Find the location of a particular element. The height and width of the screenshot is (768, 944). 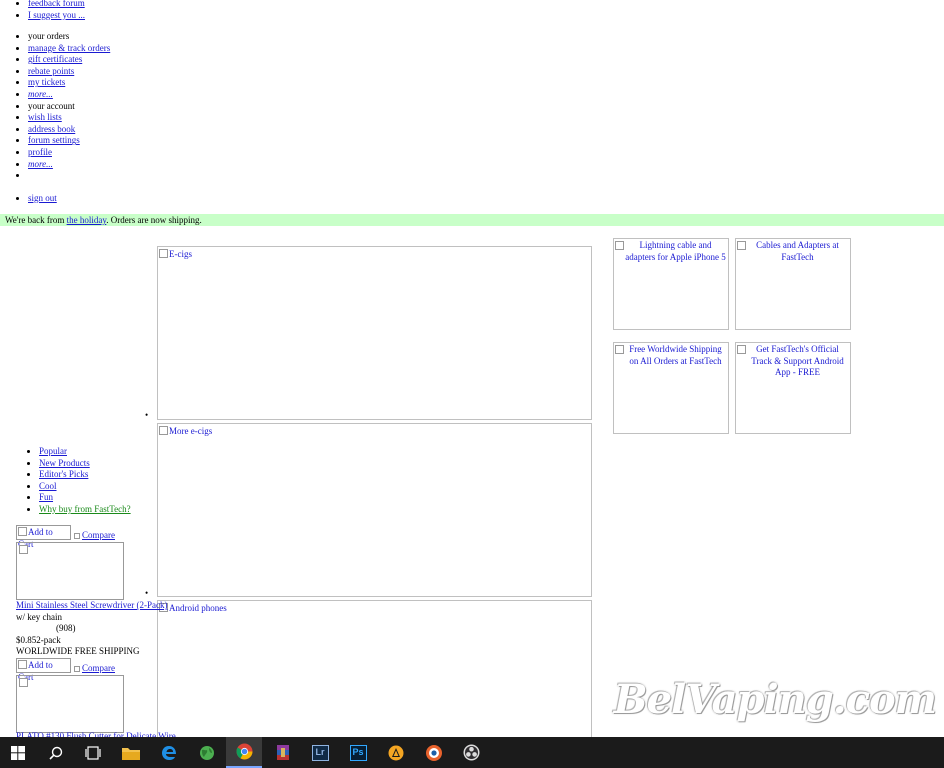

top-link-item: feedback forum is located at coordinates (56, 5).